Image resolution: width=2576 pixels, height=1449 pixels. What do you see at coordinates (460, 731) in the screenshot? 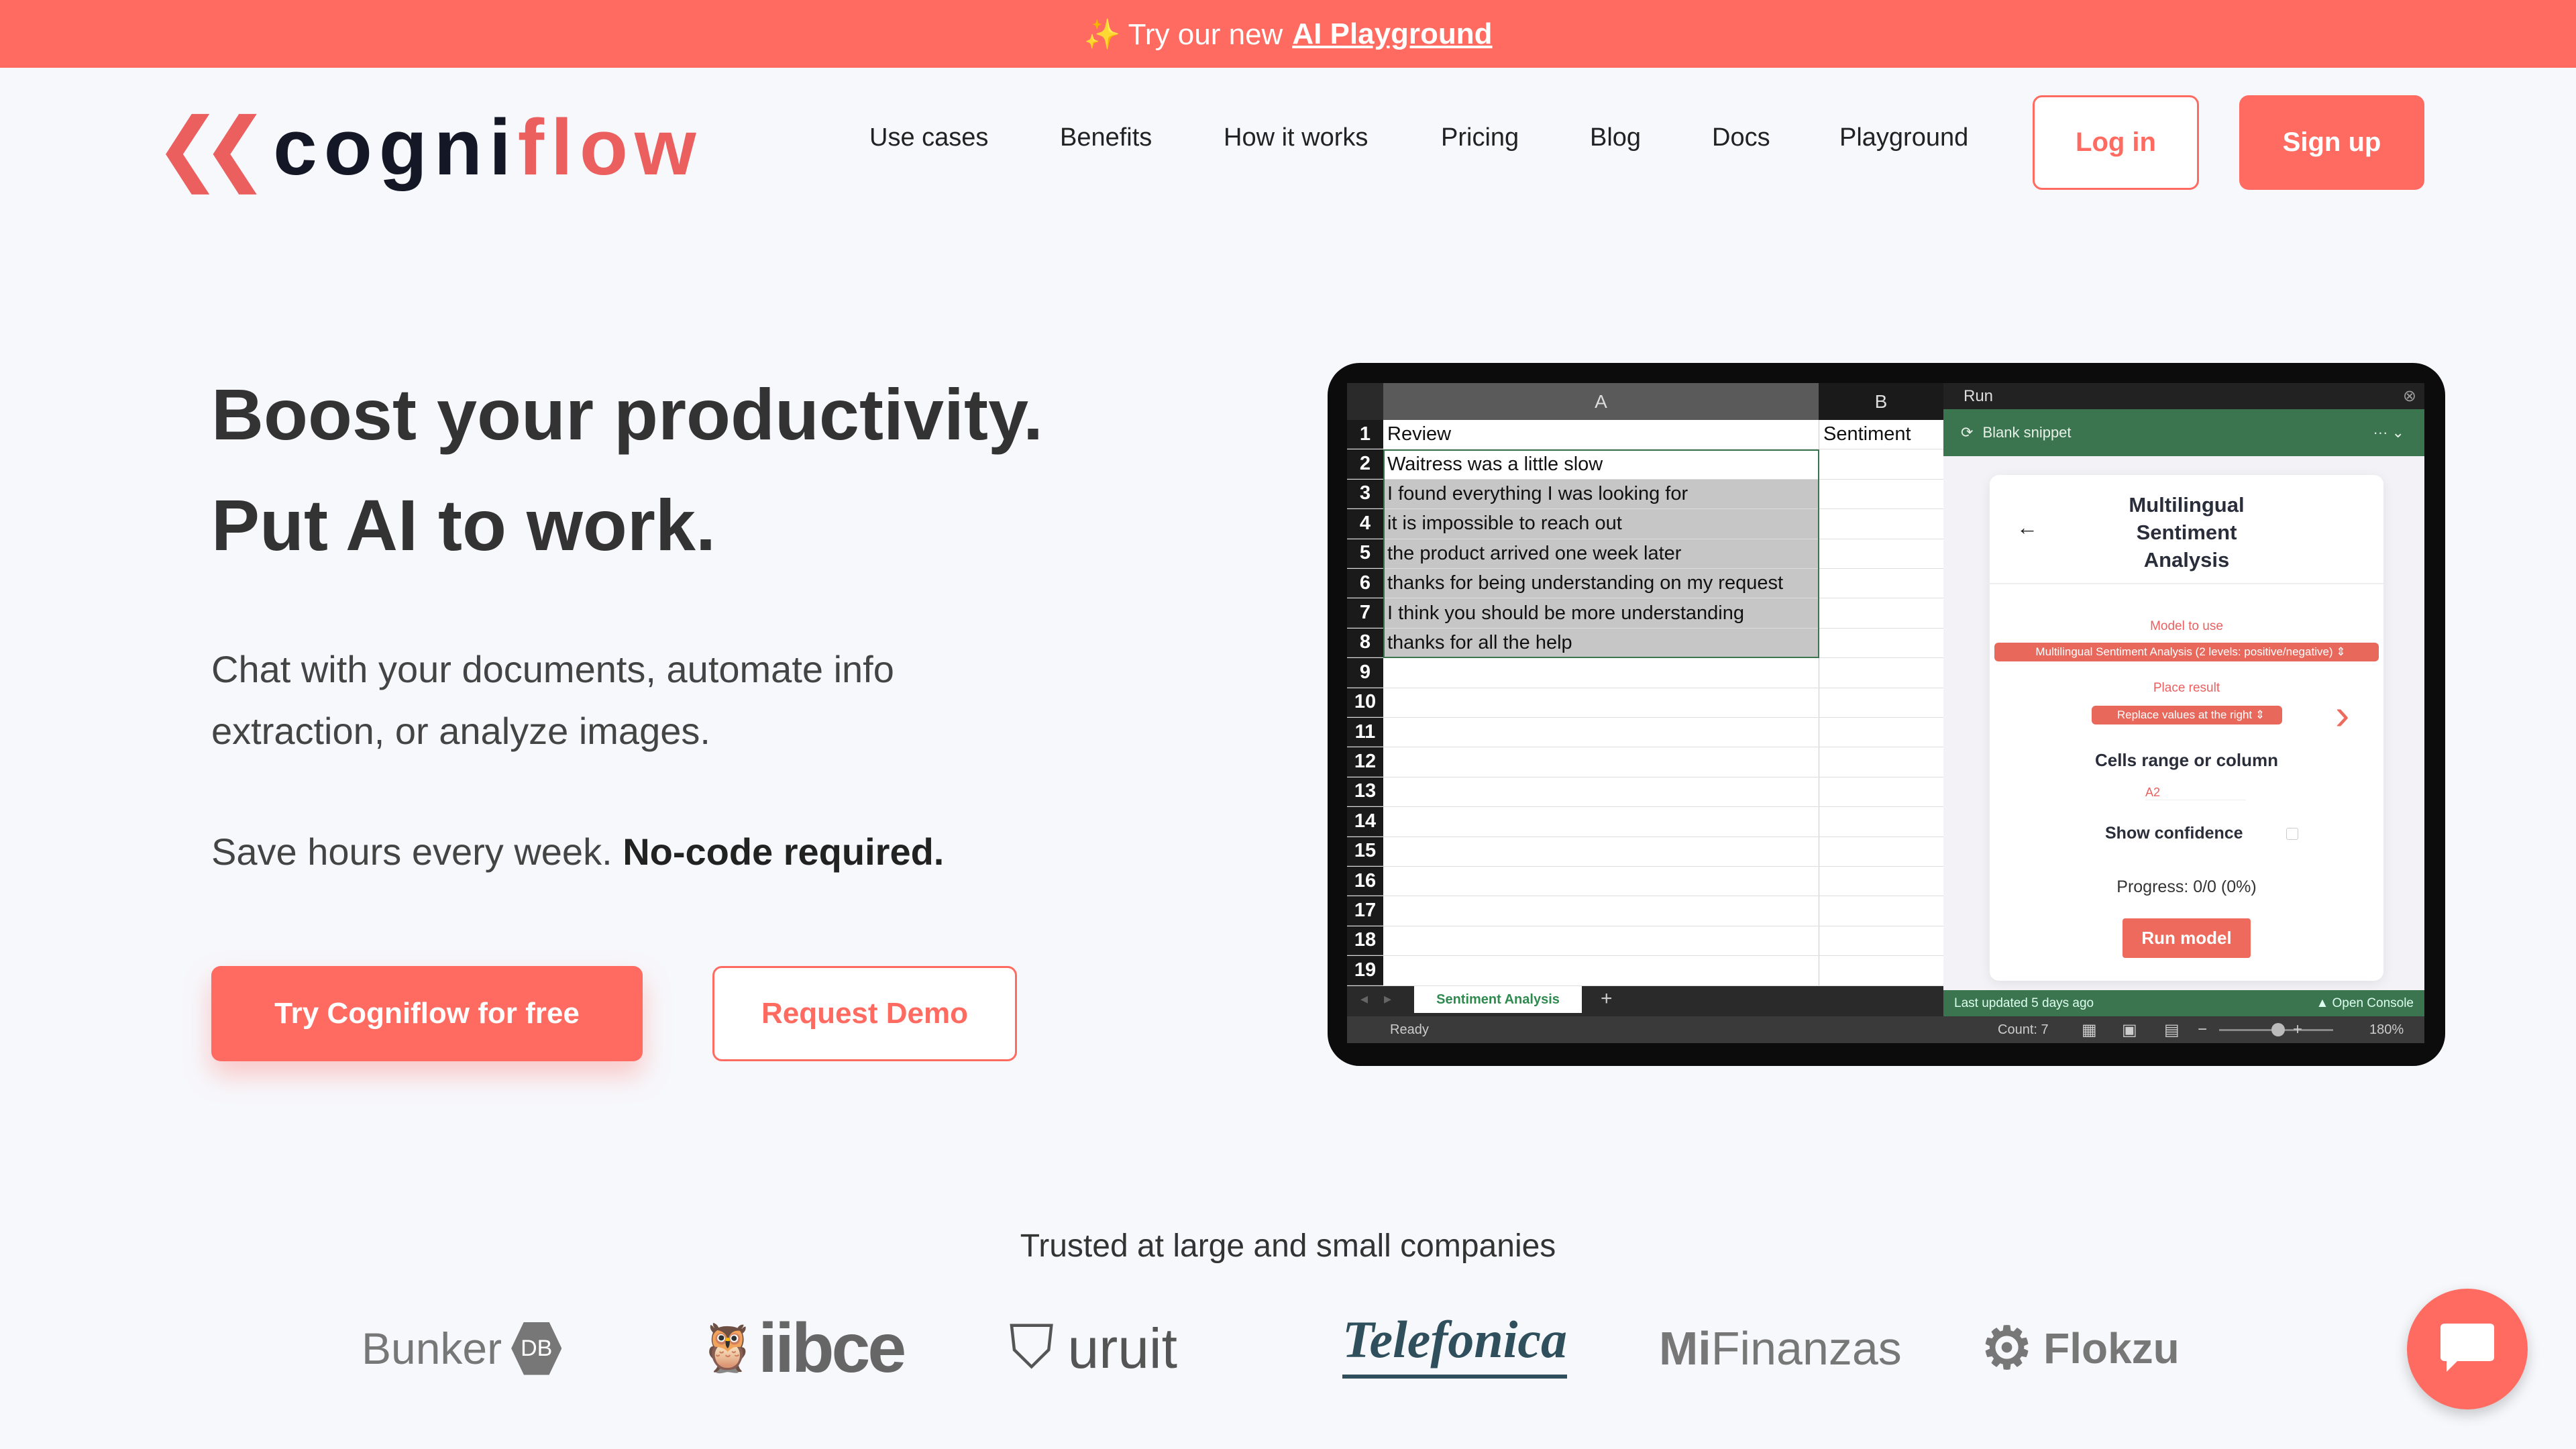
I see `hero-description-line-2: extraction, or analyze images.` at bounding box center [460, 731].